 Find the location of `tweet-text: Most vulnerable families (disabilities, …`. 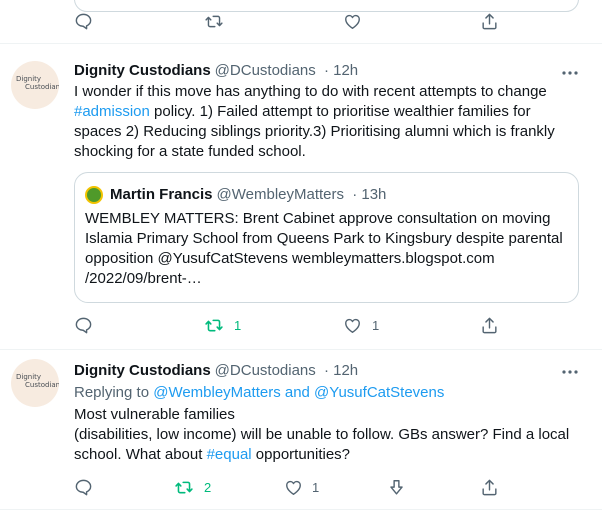

tweet-text: Most vulnerable families (disabilities, … is located at coordinates (324, 435).